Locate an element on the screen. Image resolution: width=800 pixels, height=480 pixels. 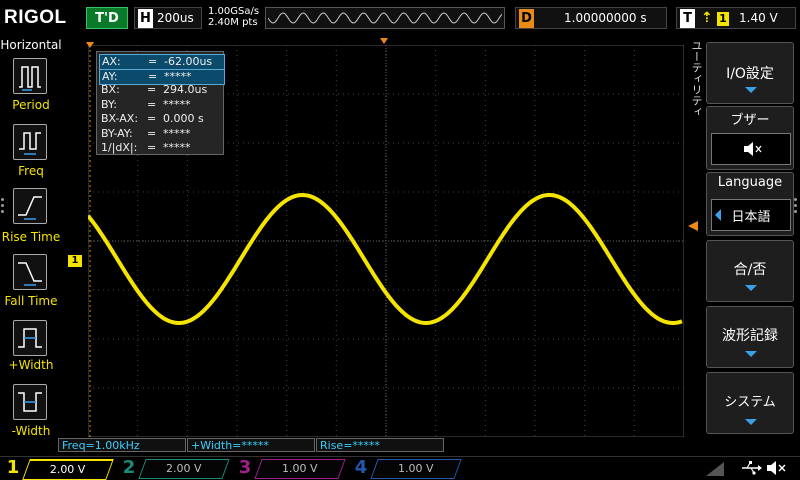
rise-time-button is located at coordinates (30, 206).